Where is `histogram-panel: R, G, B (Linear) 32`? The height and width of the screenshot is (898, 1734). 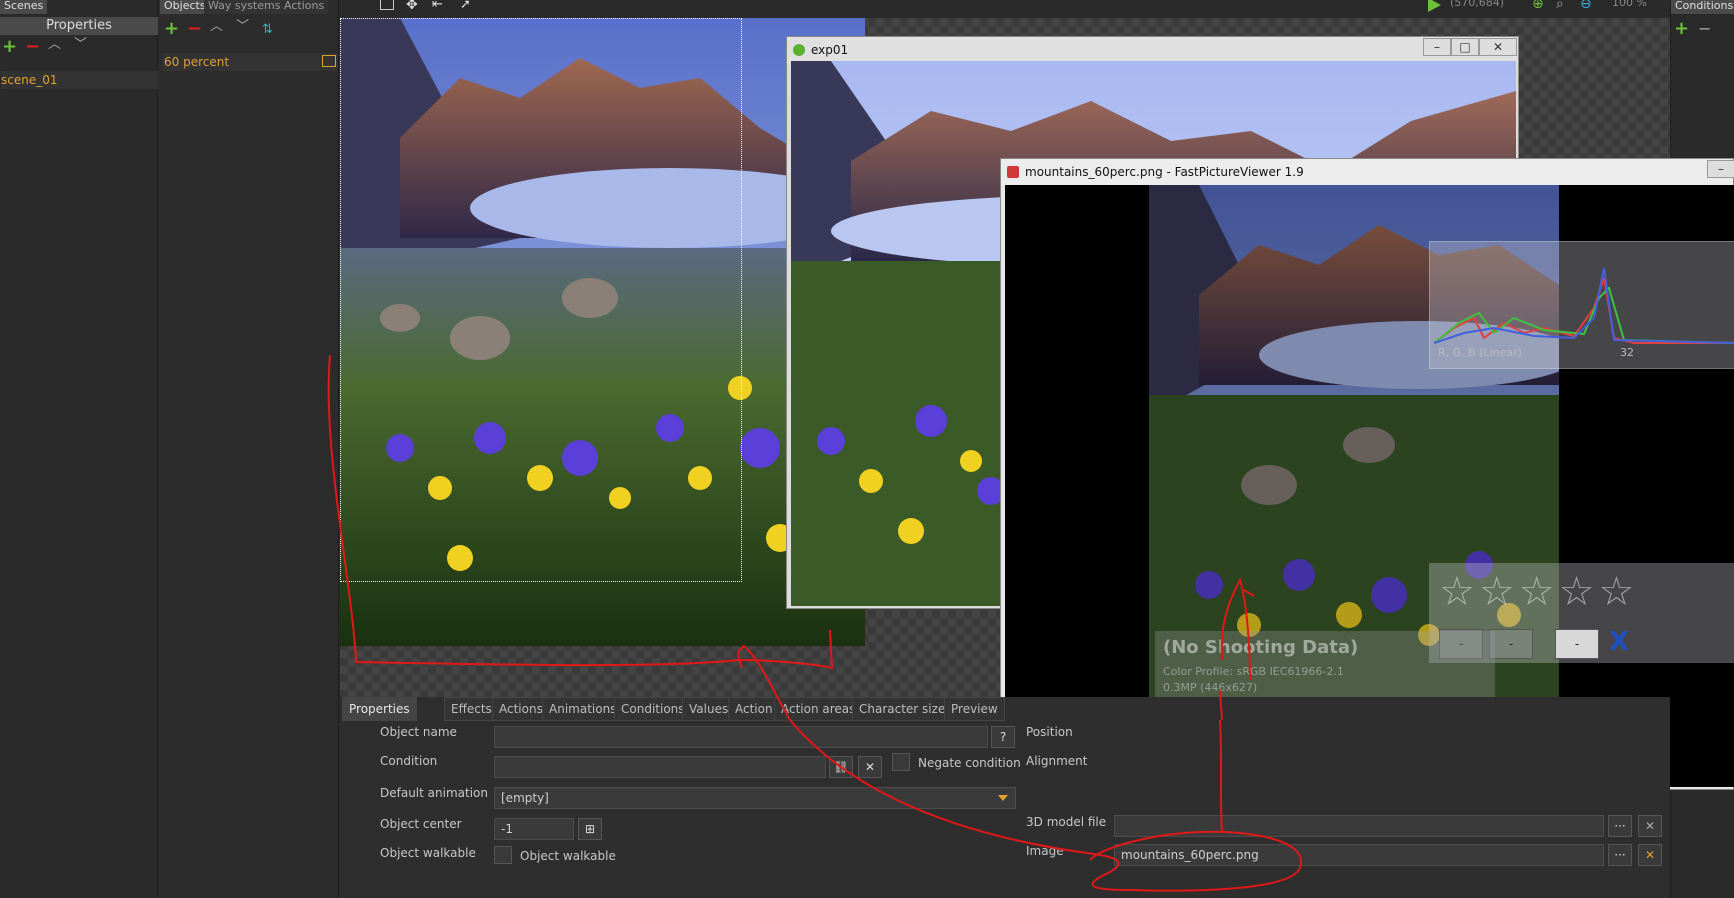
histogram-panel: R, G, B (Linear) 32 is located at coordinates (1581, 305).